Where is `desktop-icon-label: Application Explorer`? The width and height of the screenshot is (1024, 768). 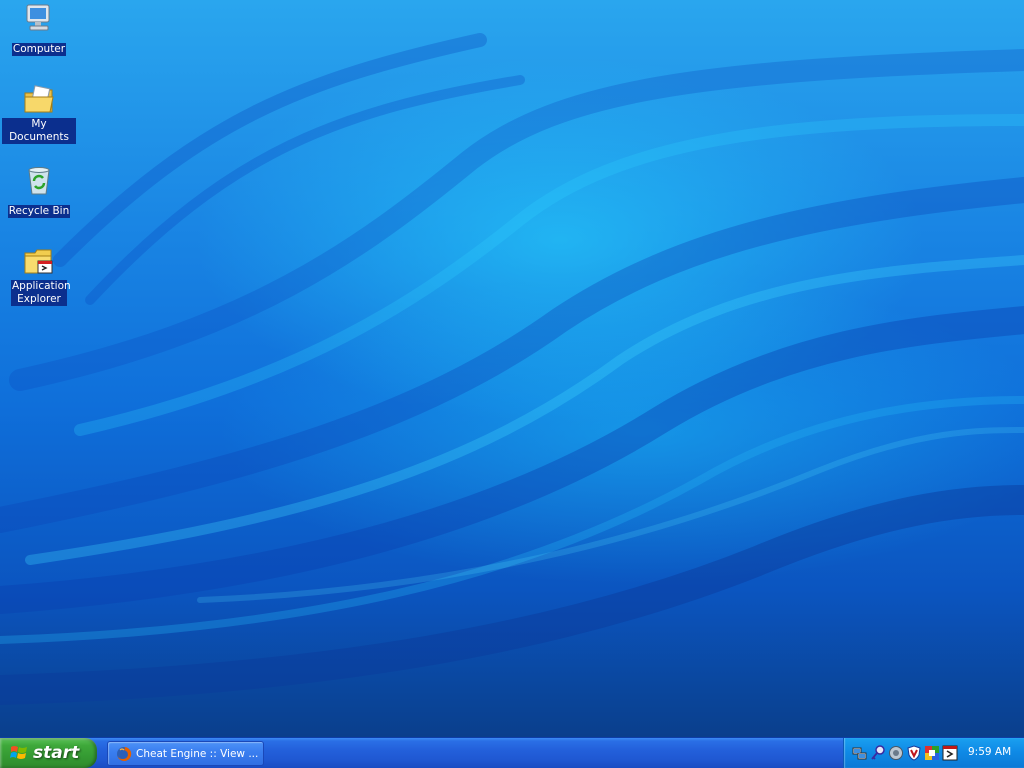
desktop-icon-label: Application Explorer is located at coordinates (41, 293).